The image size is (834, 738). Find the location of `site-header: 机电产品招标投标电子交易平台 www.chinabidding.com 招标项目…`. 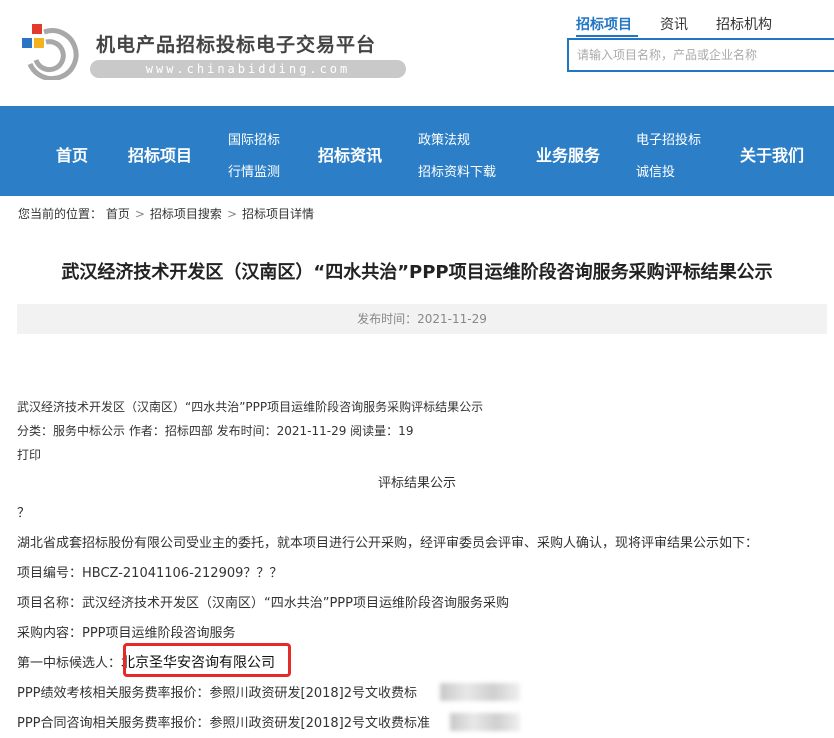

site-header: 机电产品招标投标电子交易平台 www.chinabidding.com 招标项目… is located at coordinates (417, 53).